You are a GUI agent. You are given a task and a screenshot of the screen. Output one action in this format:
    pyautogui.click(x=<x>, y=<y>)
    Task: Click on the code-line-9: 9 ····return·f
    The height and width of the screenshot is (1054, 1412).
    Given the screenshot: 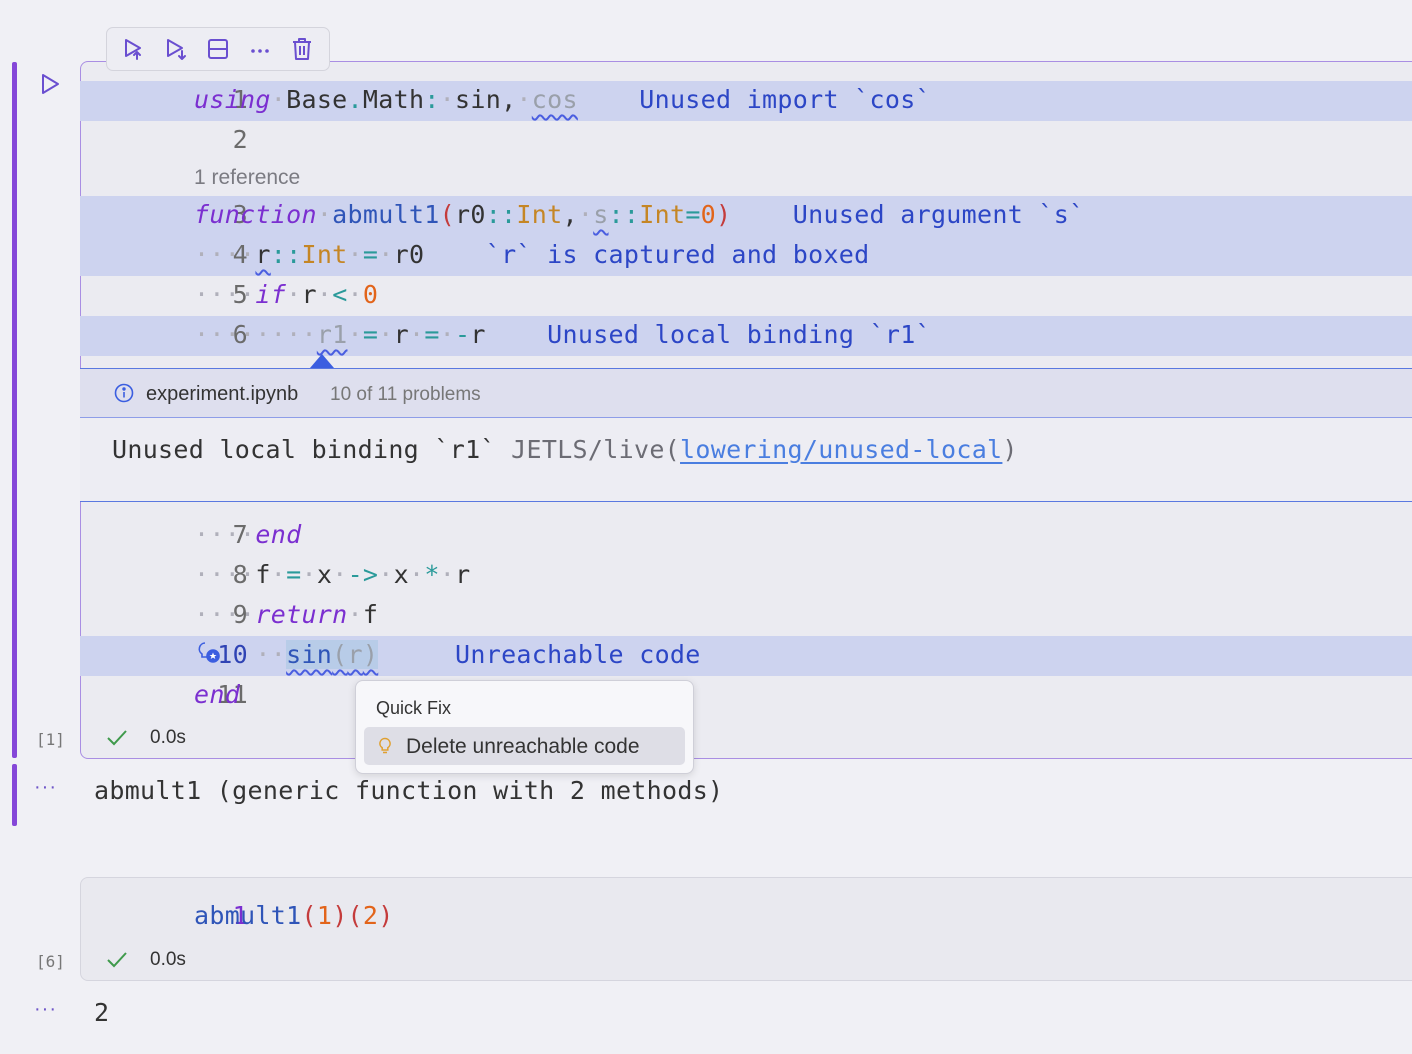 What is the action you would take?
    pyautogui.click(x=746, y=616)
    